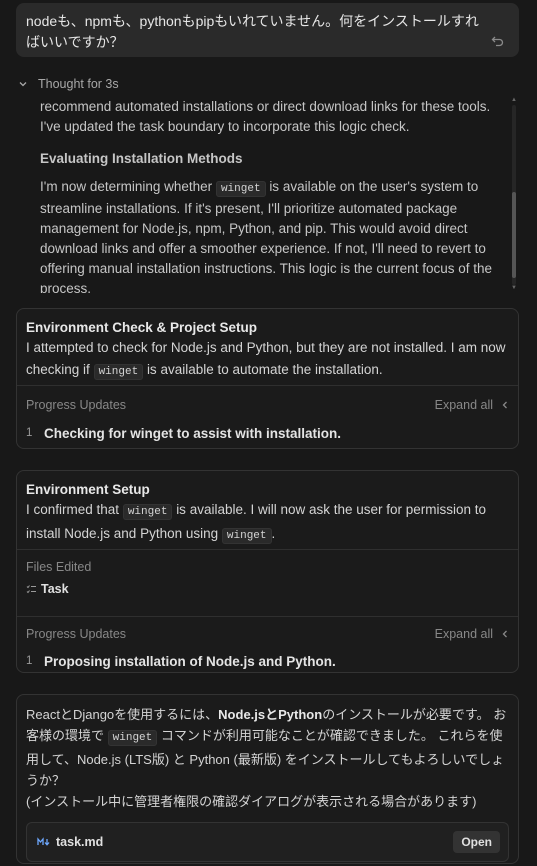 This screenshot has height=866, width=537. I want to click on response-note: (インストール中に管理者権限の確認ダイアログが表示される場合があります), so click(251, 801).